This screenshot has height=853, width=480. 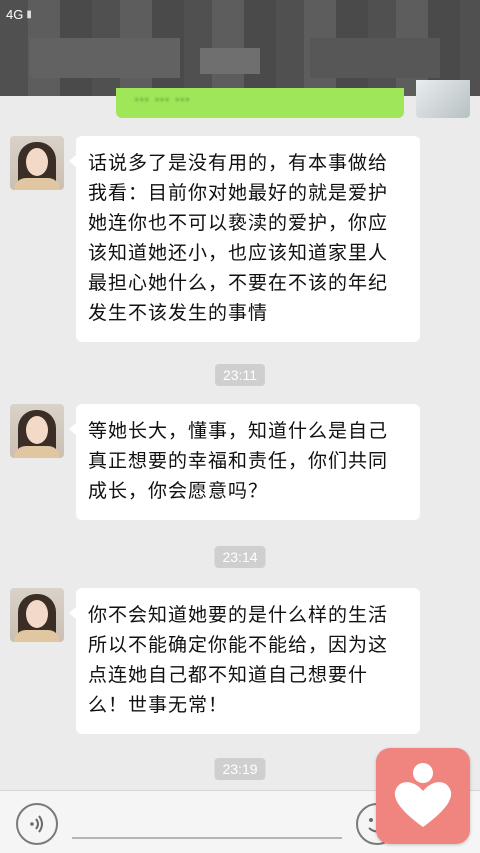 I want to click on my-avatar, so click(x=443, y=99).